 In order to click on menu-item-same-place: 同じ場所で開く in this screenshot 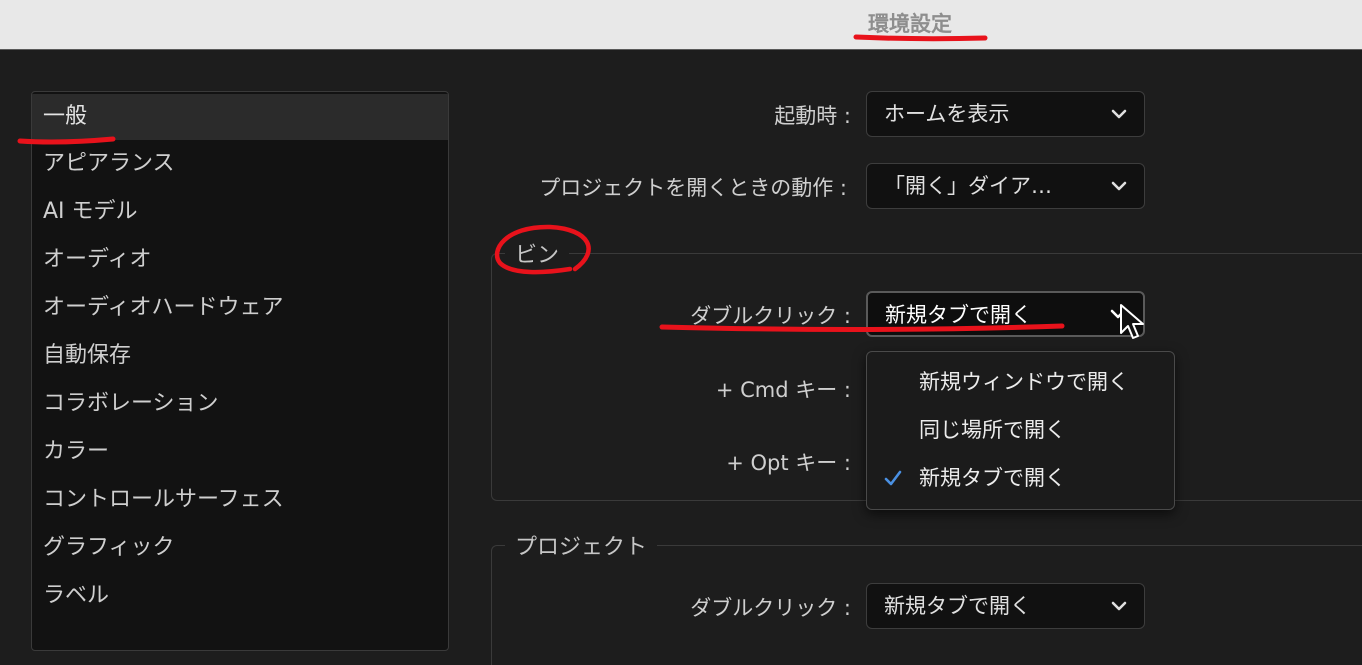, I will do `click(1020, 430)`.